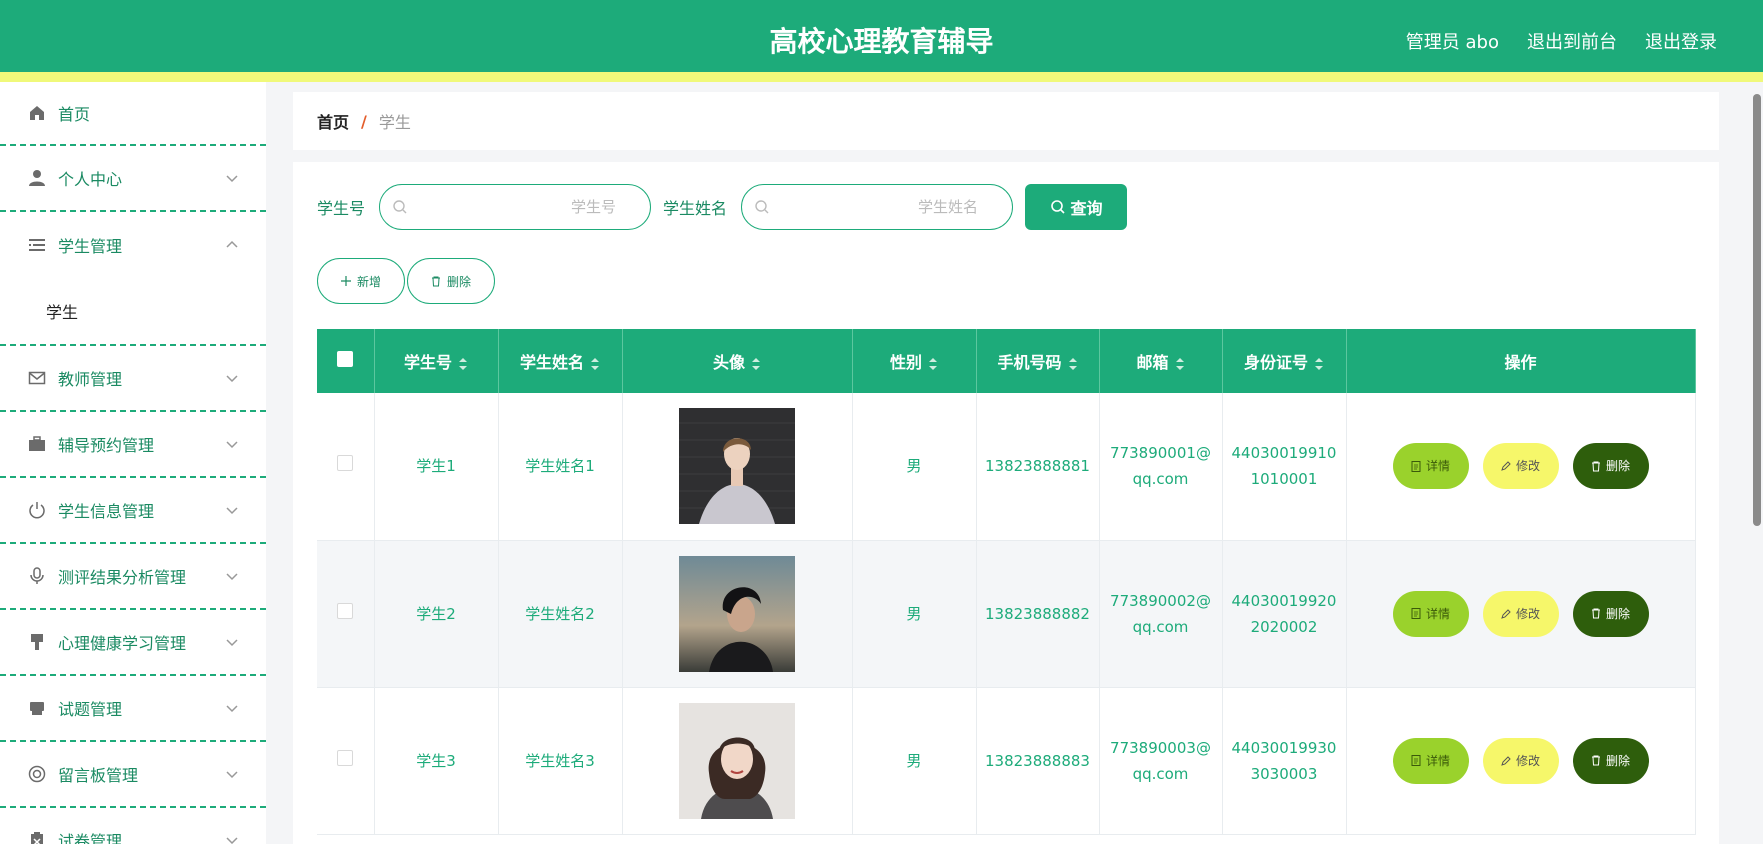 This screenshot has width=1763, height=844. What do you see at coordinates (695, 208) in the screenshot?
I see `student-name-label: 学生姓名` at bounding box center [695, 208].